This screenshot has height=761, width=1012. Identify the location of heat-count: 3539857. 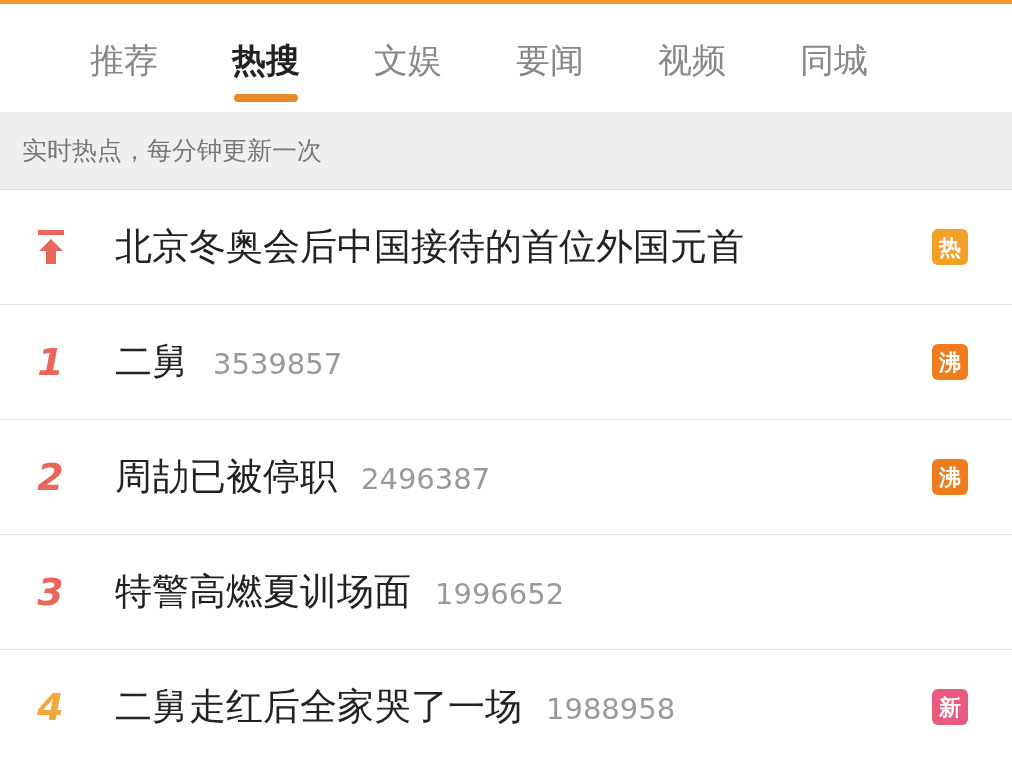
(278, 365).